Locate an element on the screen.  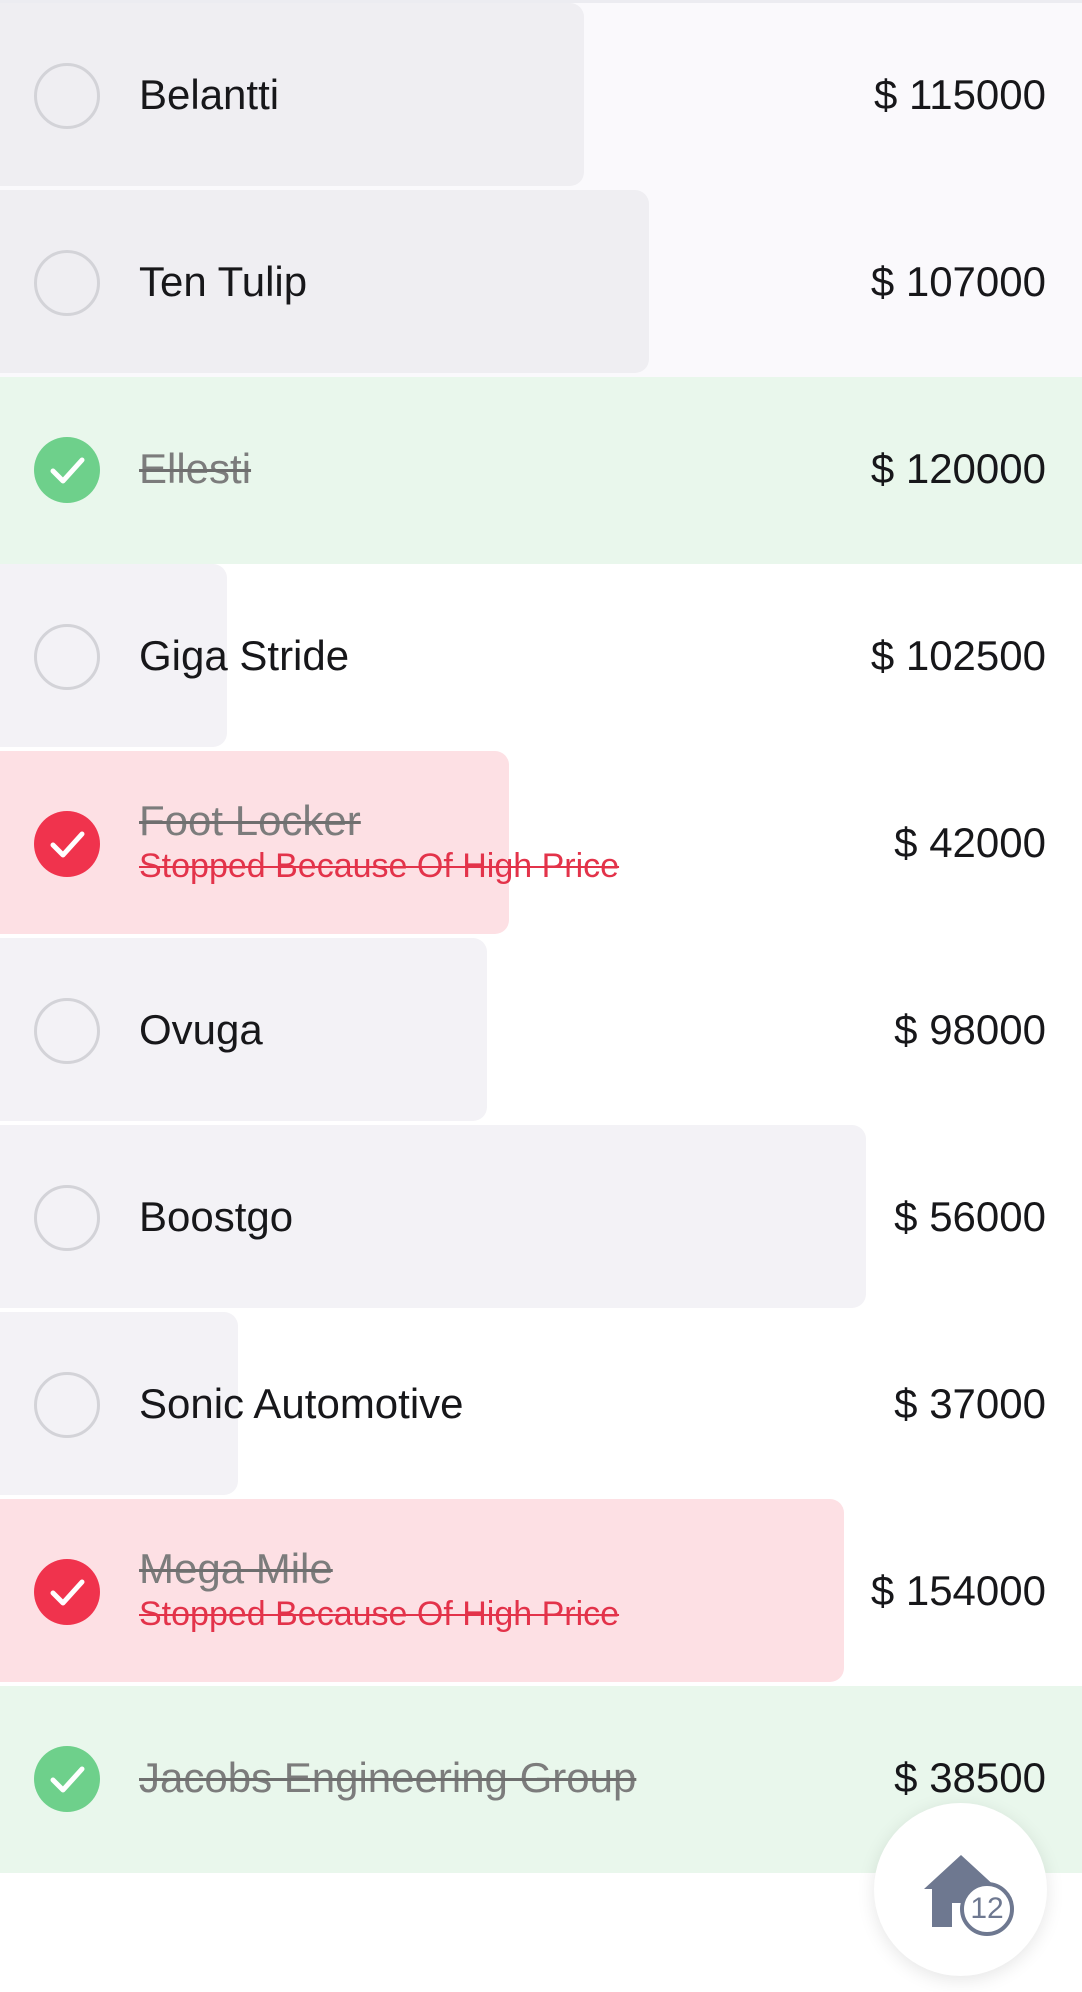
list-item: Ten Tulip $ 107000 is located at coordinates (541, 283).